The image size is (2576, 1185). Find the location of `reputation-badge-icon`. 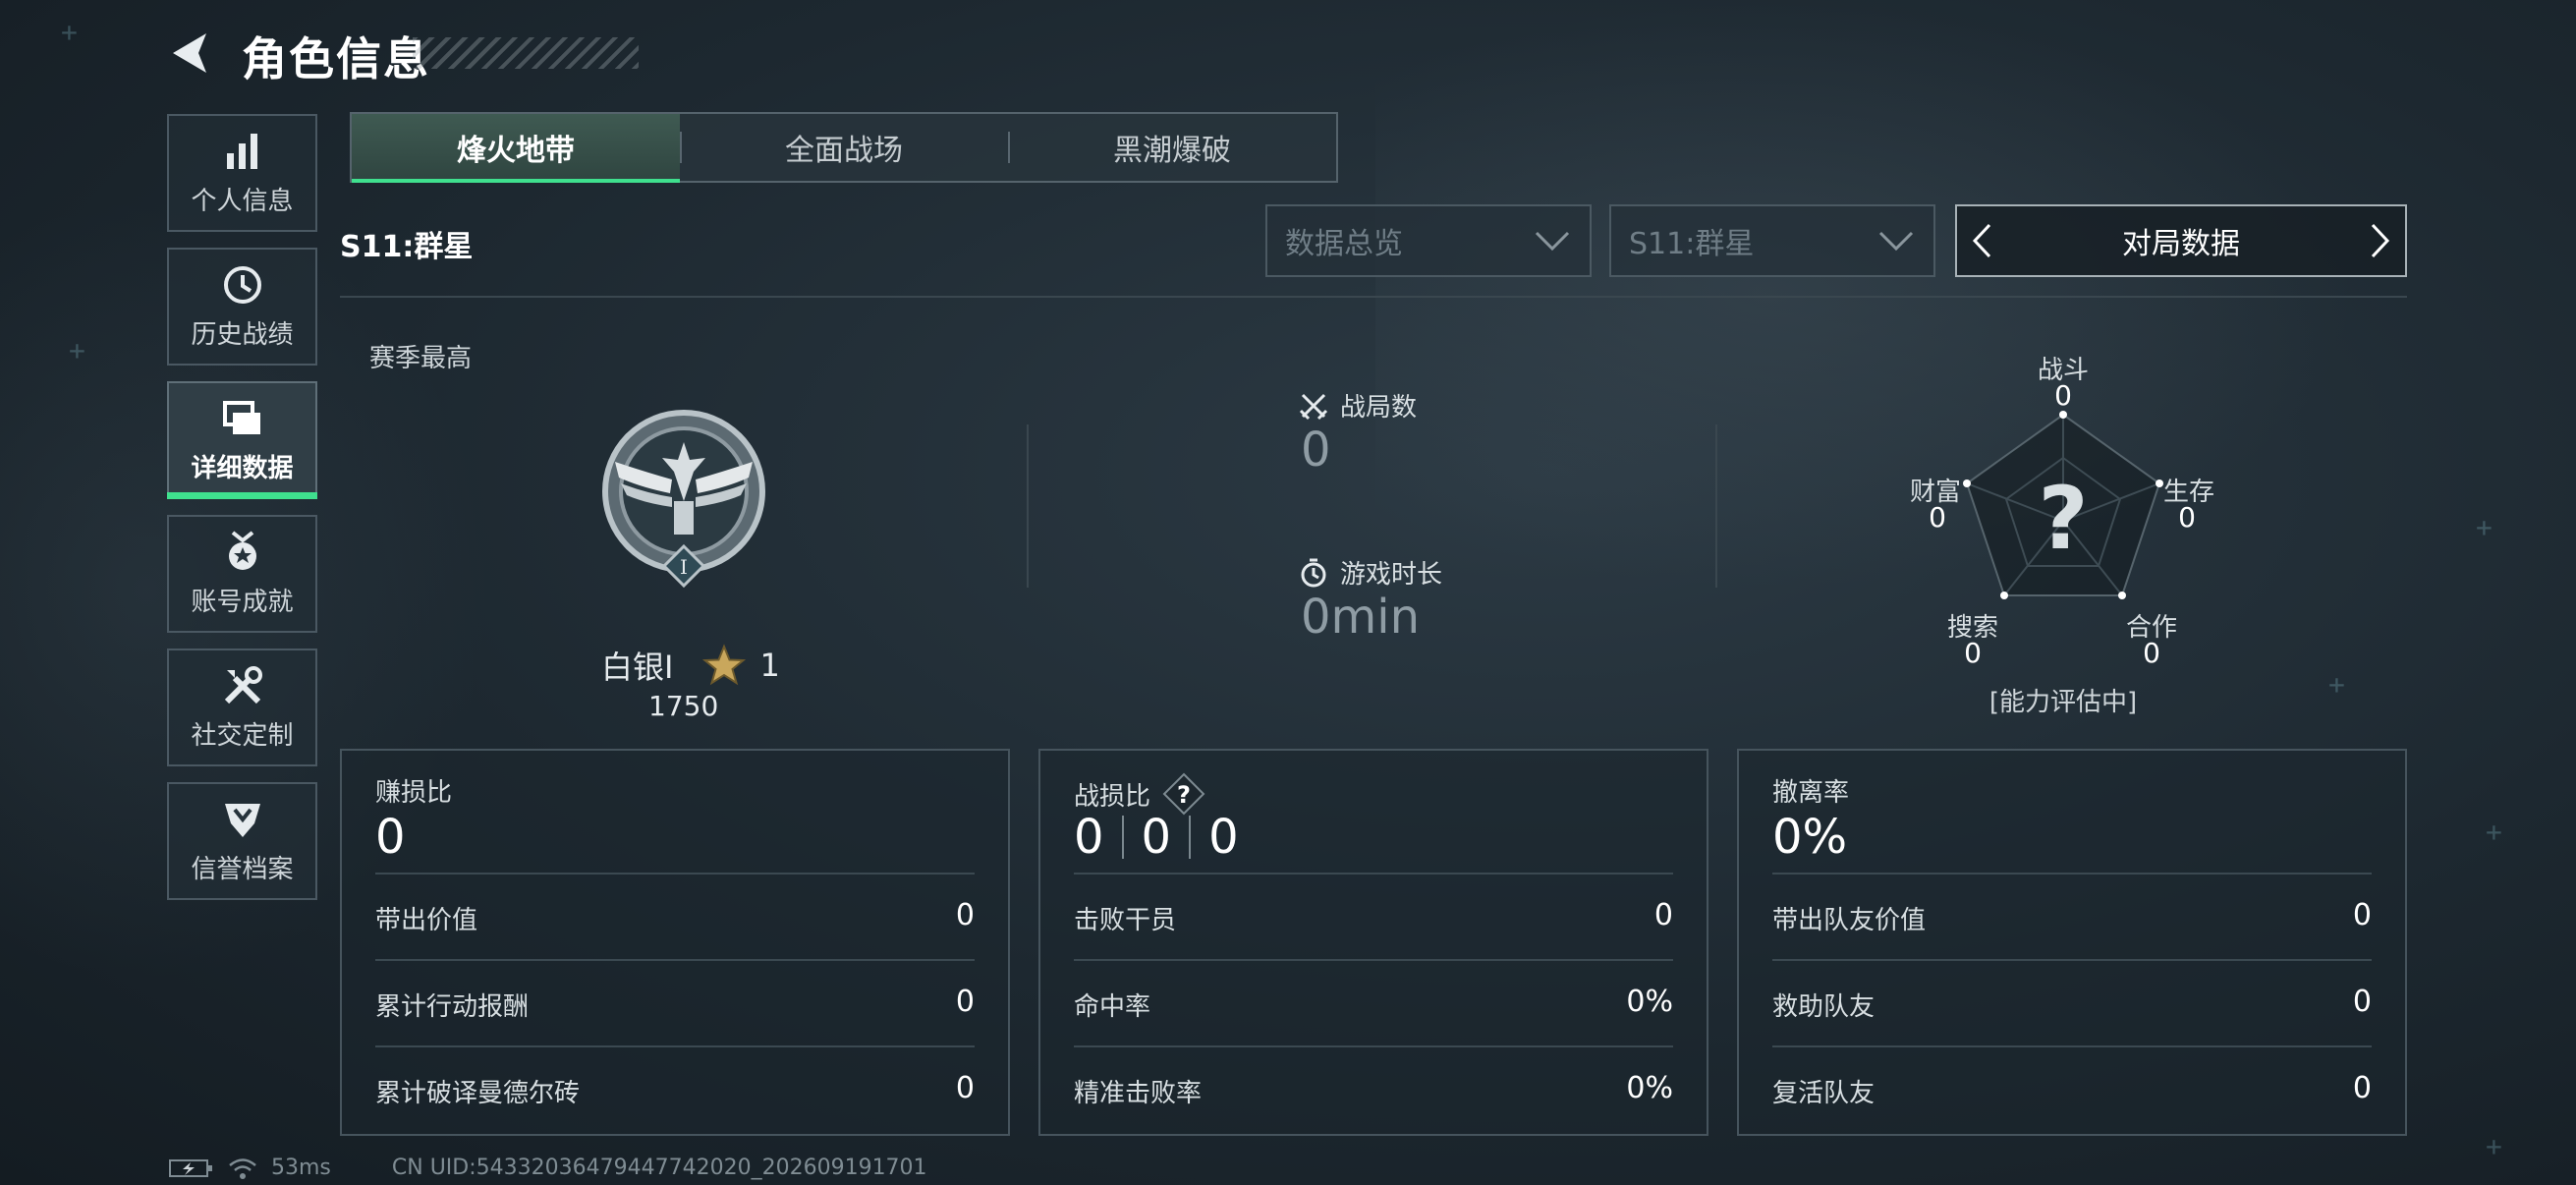

reputation-badge-icon is located at coordinates (242, 820).